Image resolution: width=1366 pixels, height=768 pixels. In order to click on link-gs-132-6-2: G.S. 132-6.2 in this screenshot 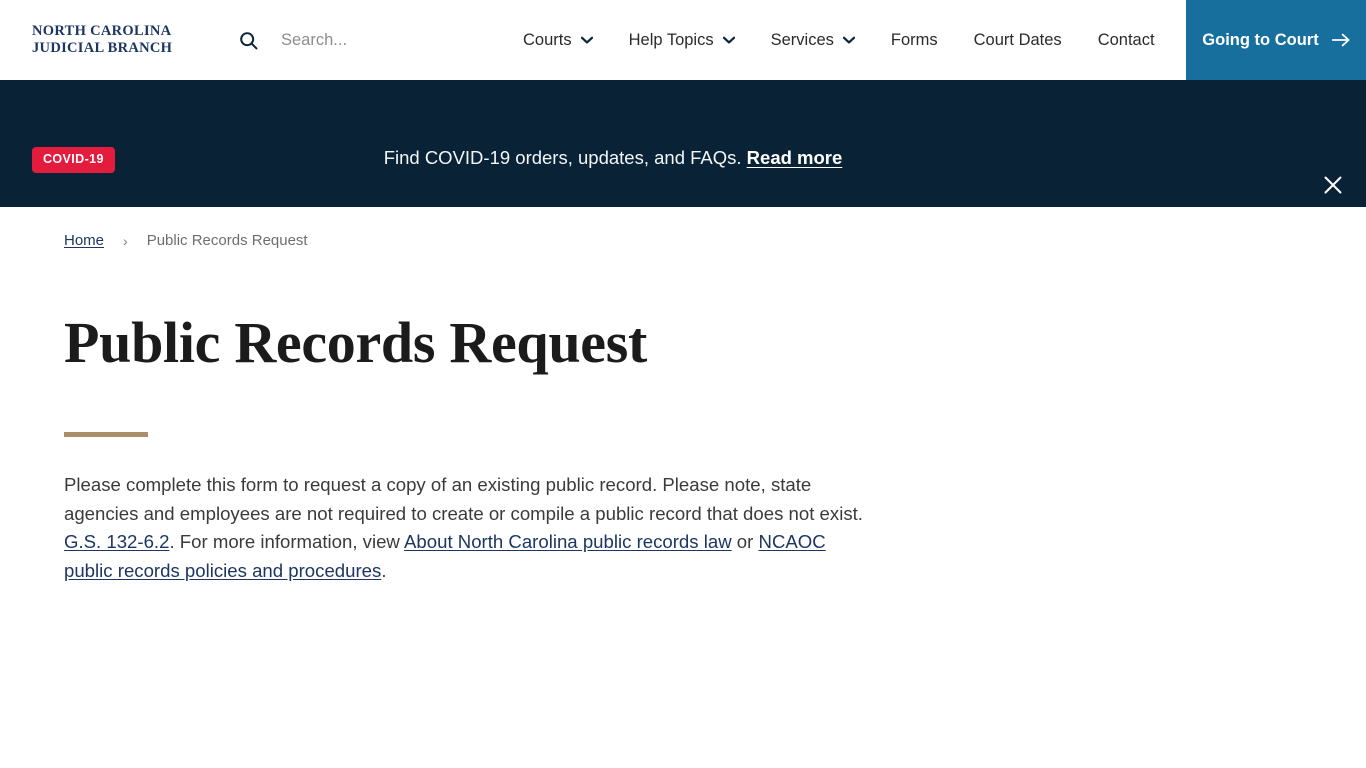, I will do `click(116, 541)`.